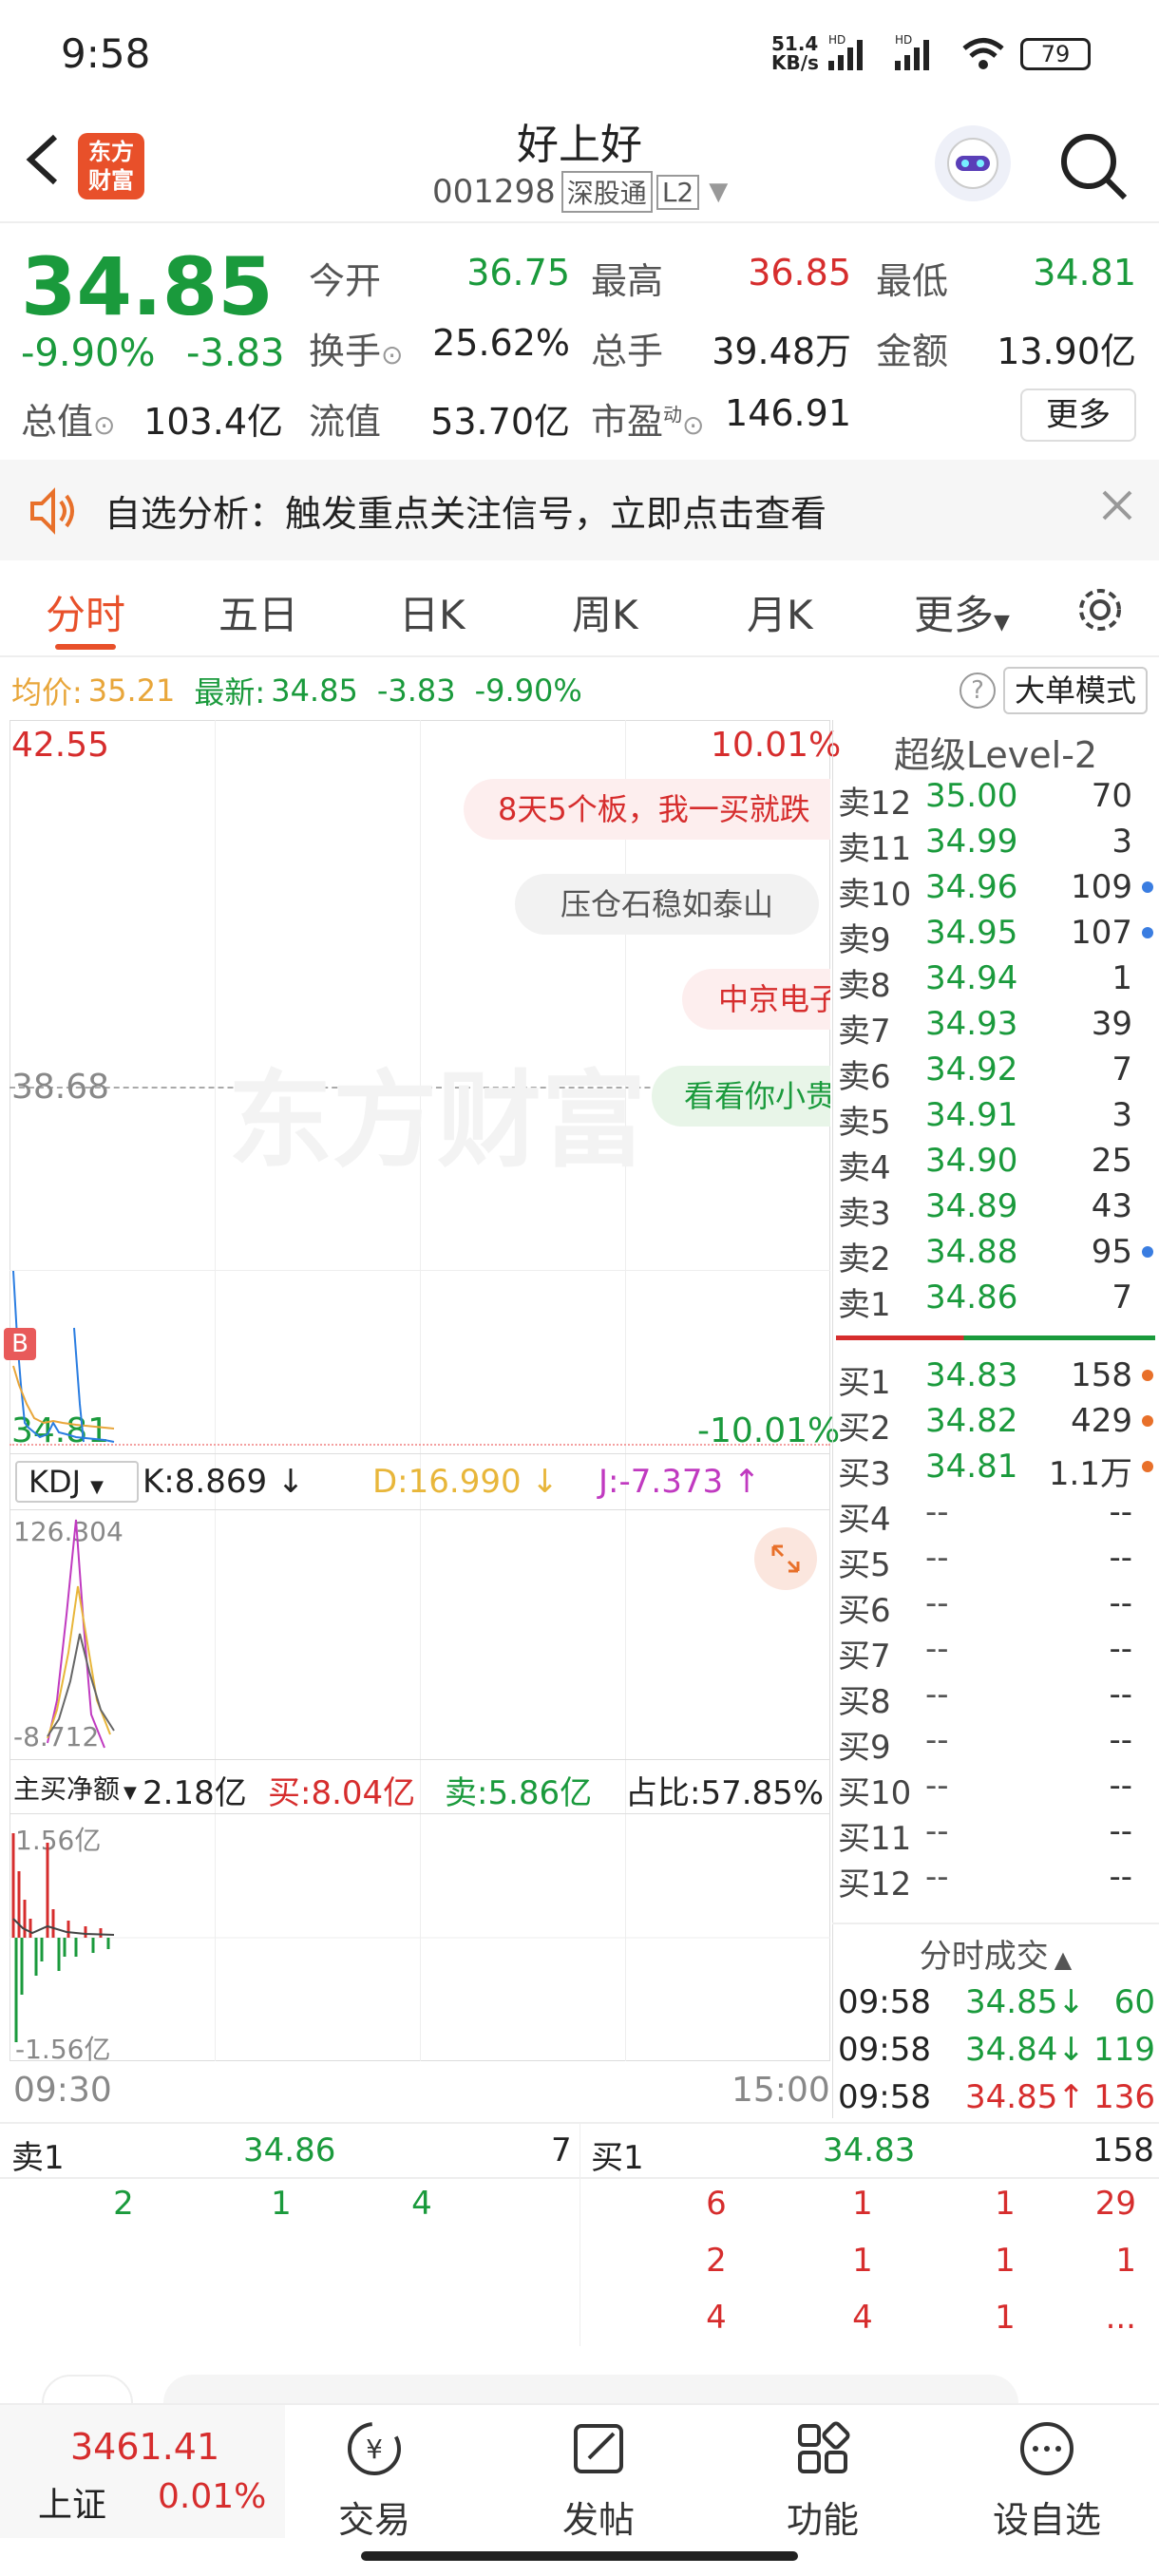 The image size is (1159, 2576). I want to click on ticks-title: 分时成交 ▲, so click(995, 1953).